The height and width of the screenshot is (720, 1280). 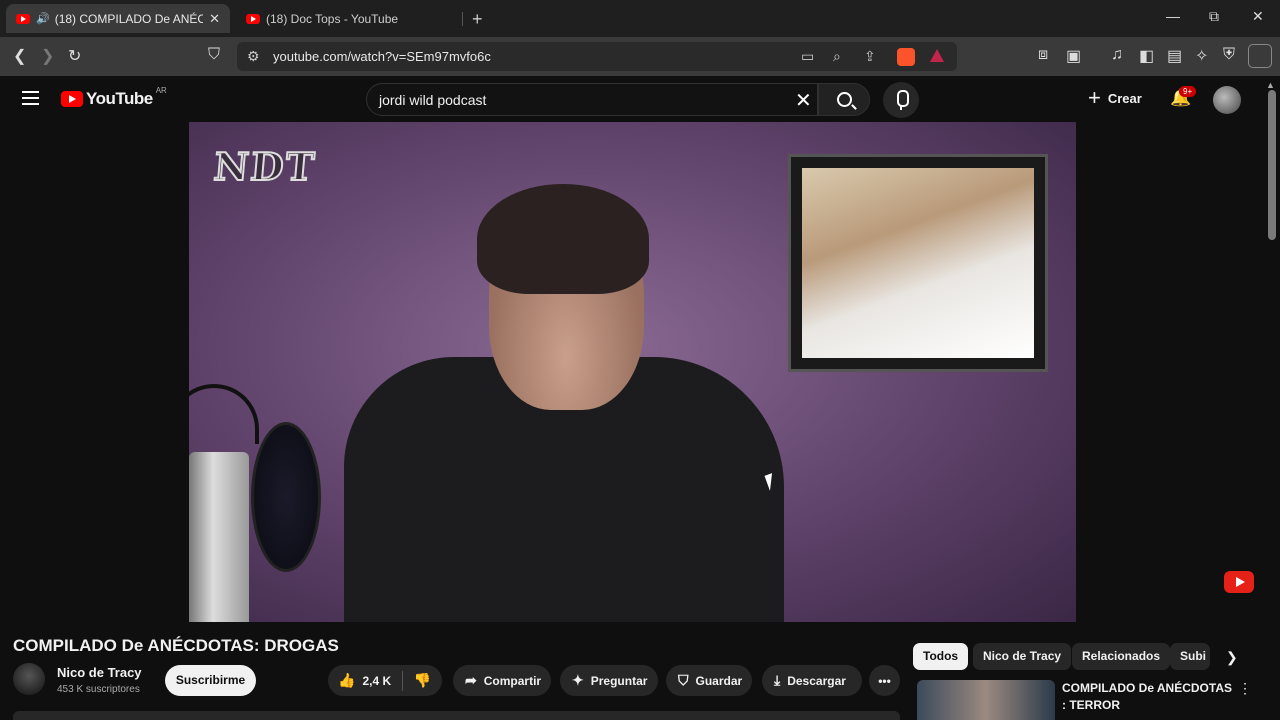 I want to click on picture-frame, so click(x=918, y=263).